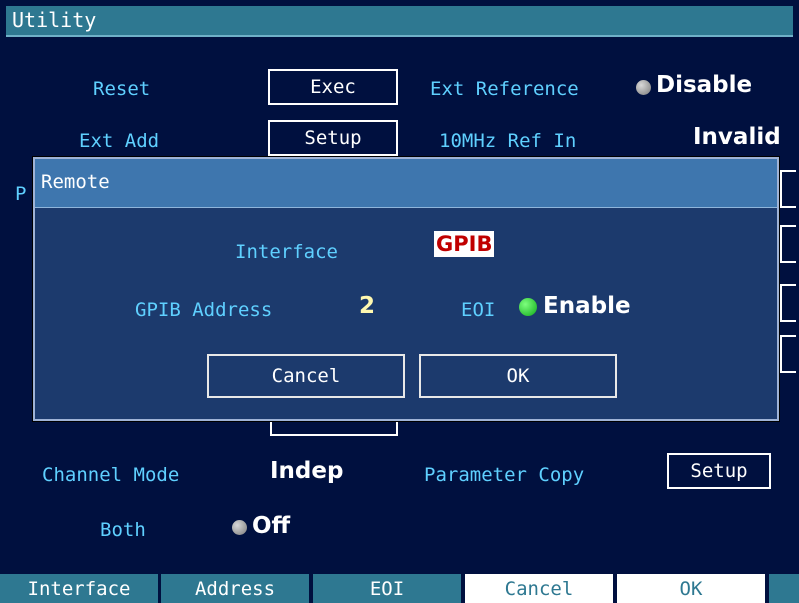  I want to click on both-value: Off, so click(271, 526).